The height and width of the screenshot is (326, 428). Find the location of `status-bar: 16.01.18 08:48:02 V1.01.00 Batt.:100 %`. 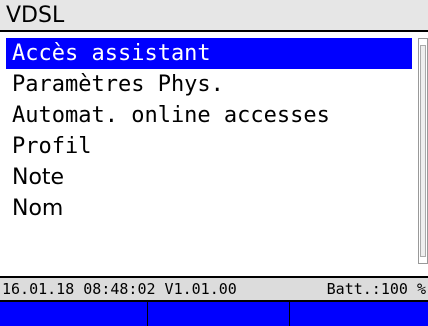

status-bar: 16.01.18 08:48:02 V1.01.00 Batt.:100 % is located at coordinates (214, 288).